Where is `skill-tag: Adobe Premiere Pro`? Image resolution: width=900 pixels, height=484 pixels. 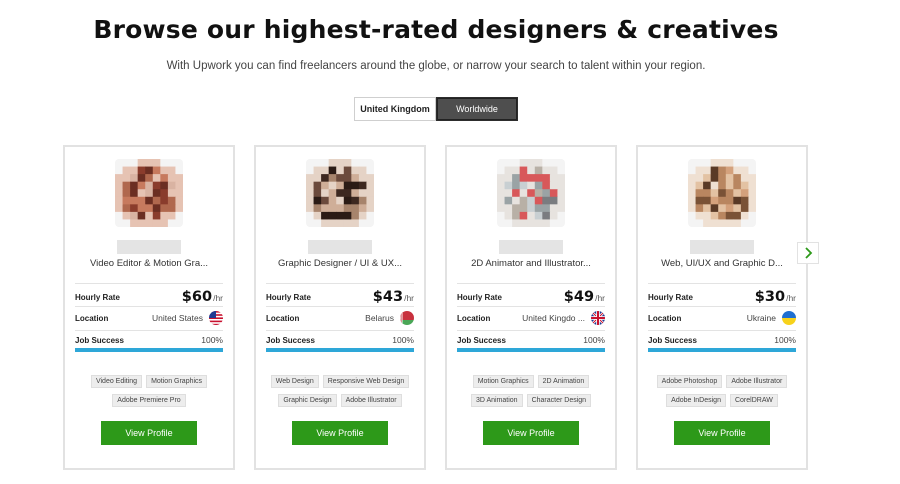 skill-tag: Adobe Premiere Pro is located at coordinates (149, 400).